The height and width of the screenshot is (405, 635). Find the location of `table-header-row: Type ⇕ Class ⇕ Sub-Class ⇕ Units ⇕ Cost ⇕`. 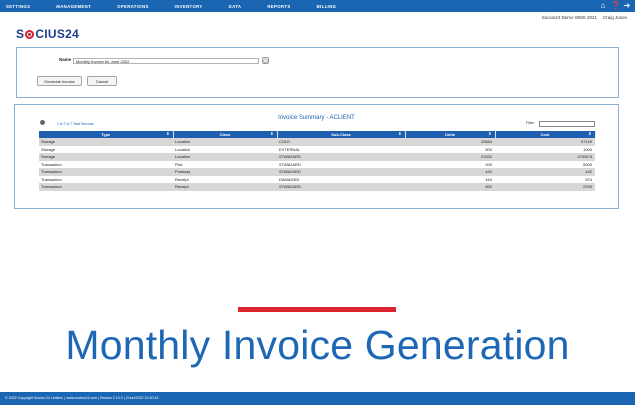

table-header-row: Type ⇕ Class ⇕ Sub-Class ⇕ Units ⇕ Cost ⇕ is located at coordinates (317, 134).